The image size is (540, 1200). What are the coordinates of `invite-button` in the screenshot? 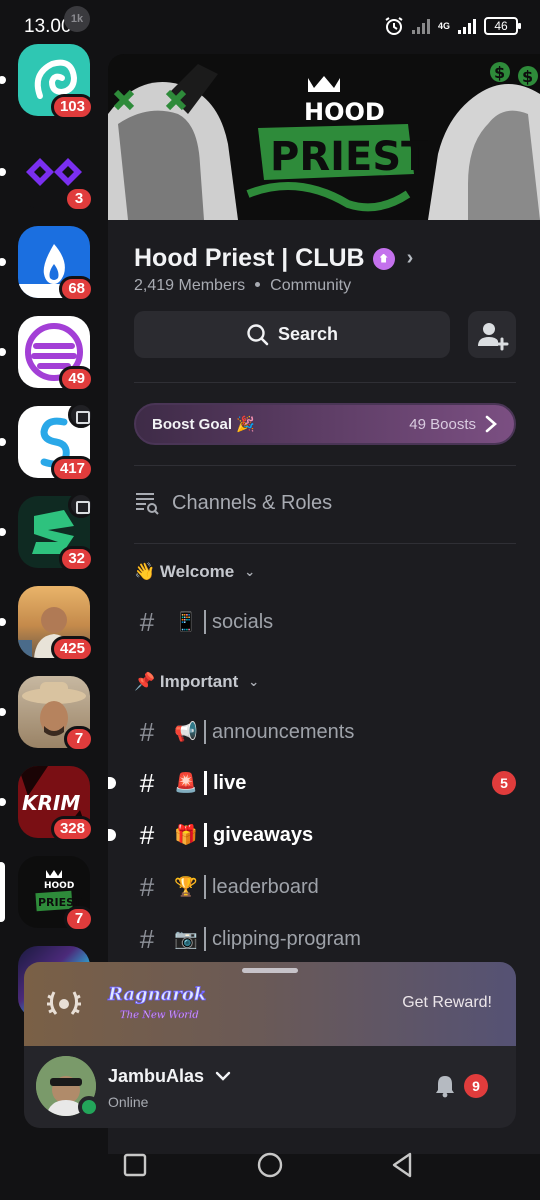 It's located at (492, 334).